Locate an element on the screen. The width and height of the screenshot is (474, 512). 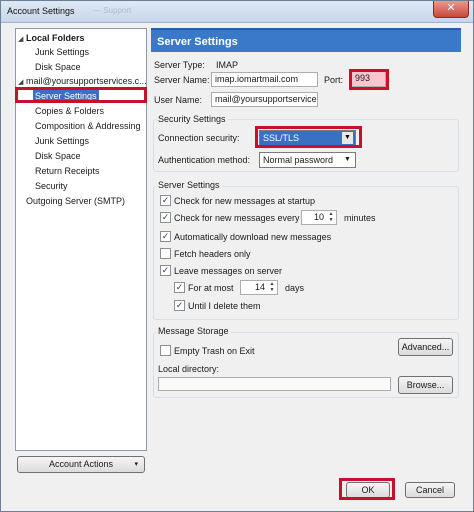
title-bar: Account Settings — Support ✕ is located at coordinates (237, 12).